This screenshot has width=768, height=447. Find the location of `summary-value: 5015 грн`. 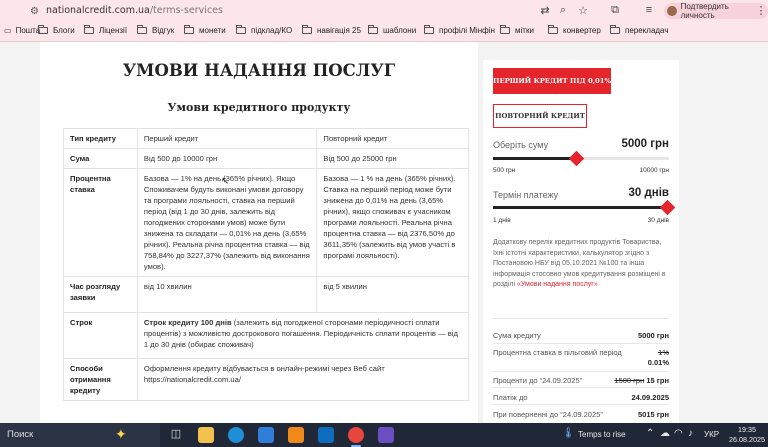

summary-value: 5015 грн is located at coordinates (653, 414).